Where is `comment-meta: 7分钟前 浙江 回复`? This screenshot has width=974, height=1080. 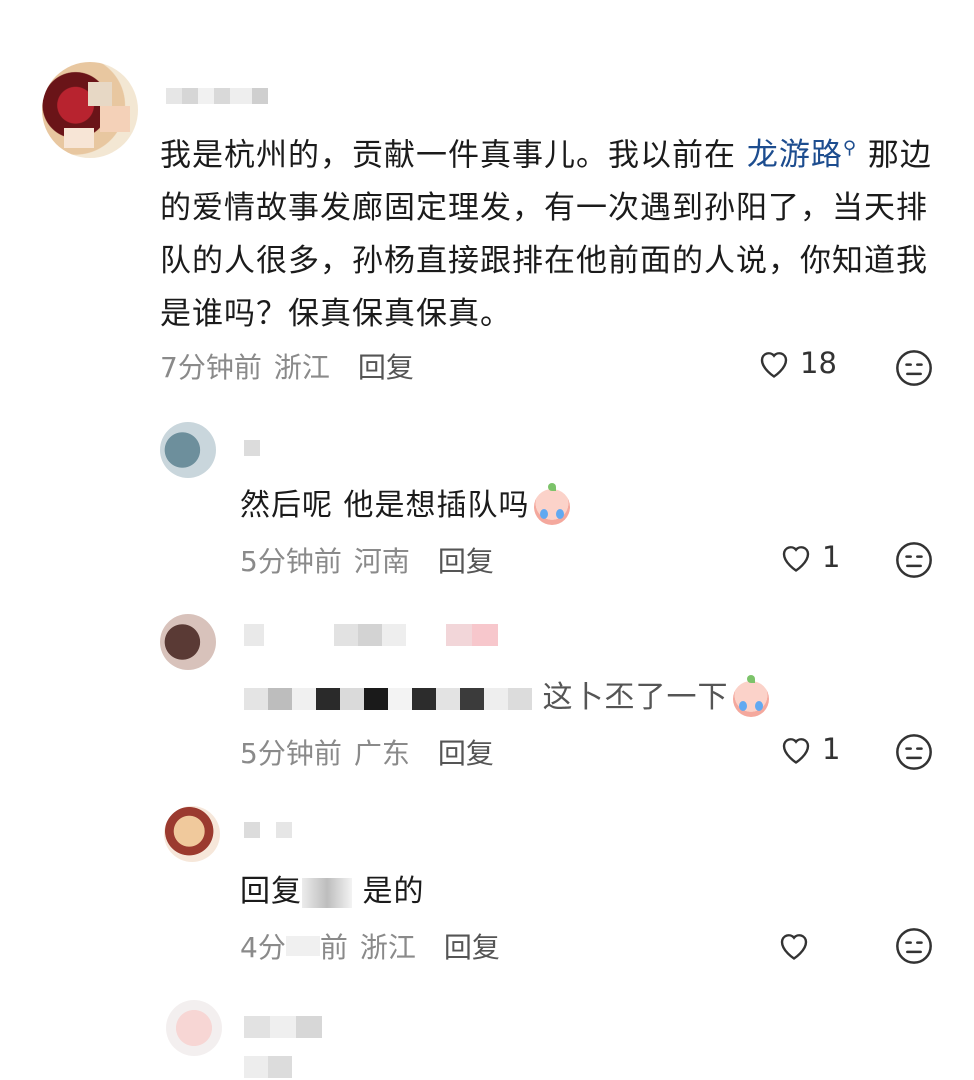 comment-meta: 7分钟前 浙江 回复 is located at coordinates (287, 366).